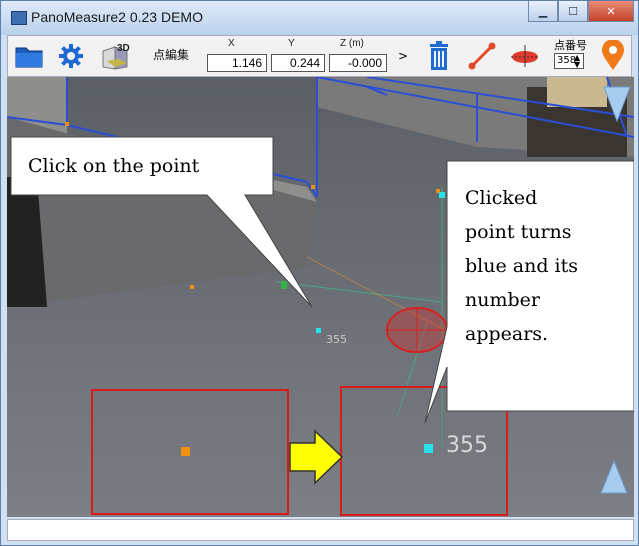 The height and width of the screenshot is (546, 639). What do you see at coordinates (502, 300) in the screenshot?
I see `callout-line: number` at bounding box center [502, 300].